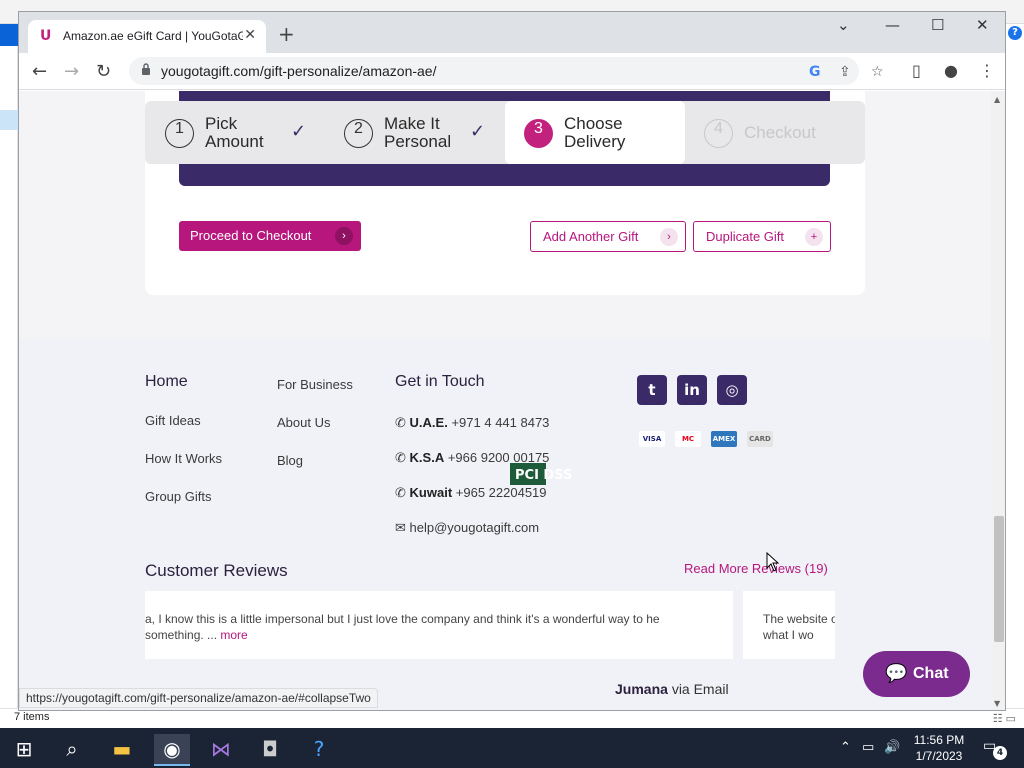 The width and height of the screenshot is (1024, 768). Describe the element at coordinates (319, 750) in the screenshot. I see `help-app-icon: ?` at that location.